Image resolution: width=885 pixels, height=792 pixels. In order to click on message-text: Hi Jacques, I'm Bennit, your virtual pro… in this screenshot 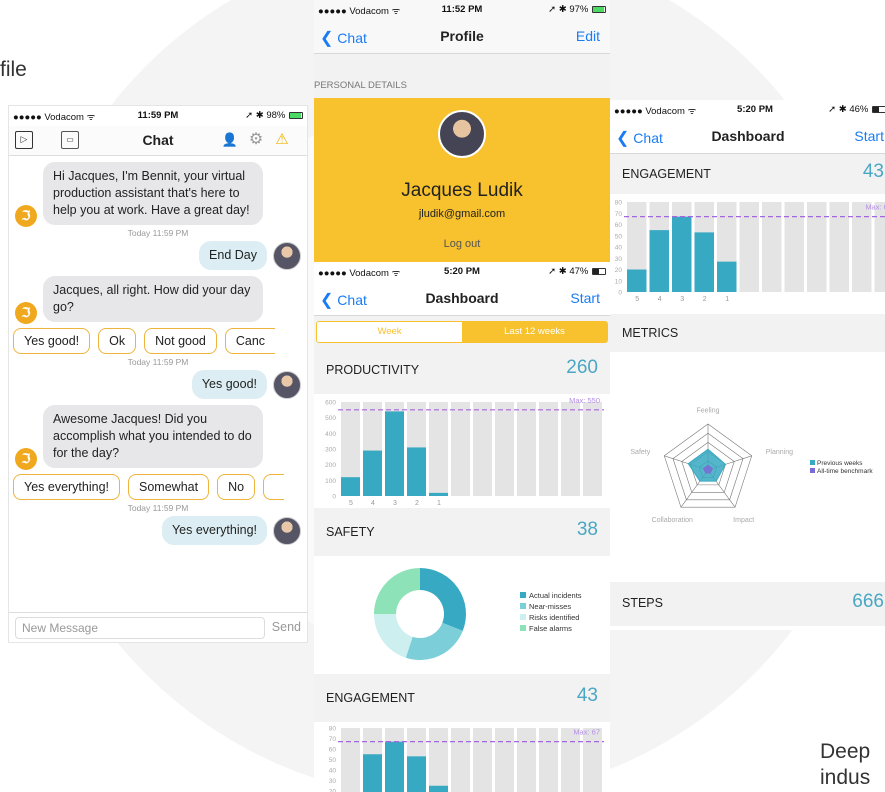, I will do `click(151, 193)`.